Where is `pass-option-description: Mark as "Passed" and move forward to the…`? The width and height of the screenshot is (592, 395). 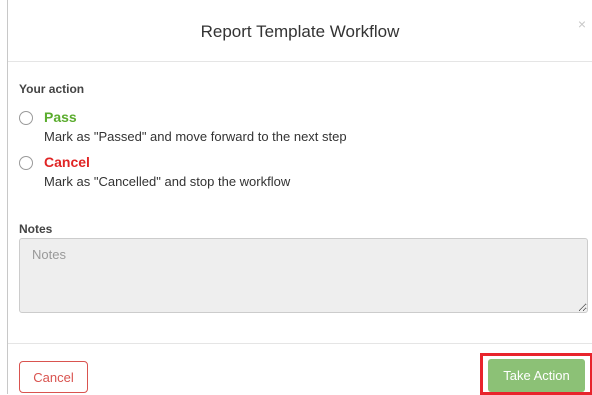 pass-option-description: Mark as "Passed" and move forward to the… is located at coordinates (195, 136).